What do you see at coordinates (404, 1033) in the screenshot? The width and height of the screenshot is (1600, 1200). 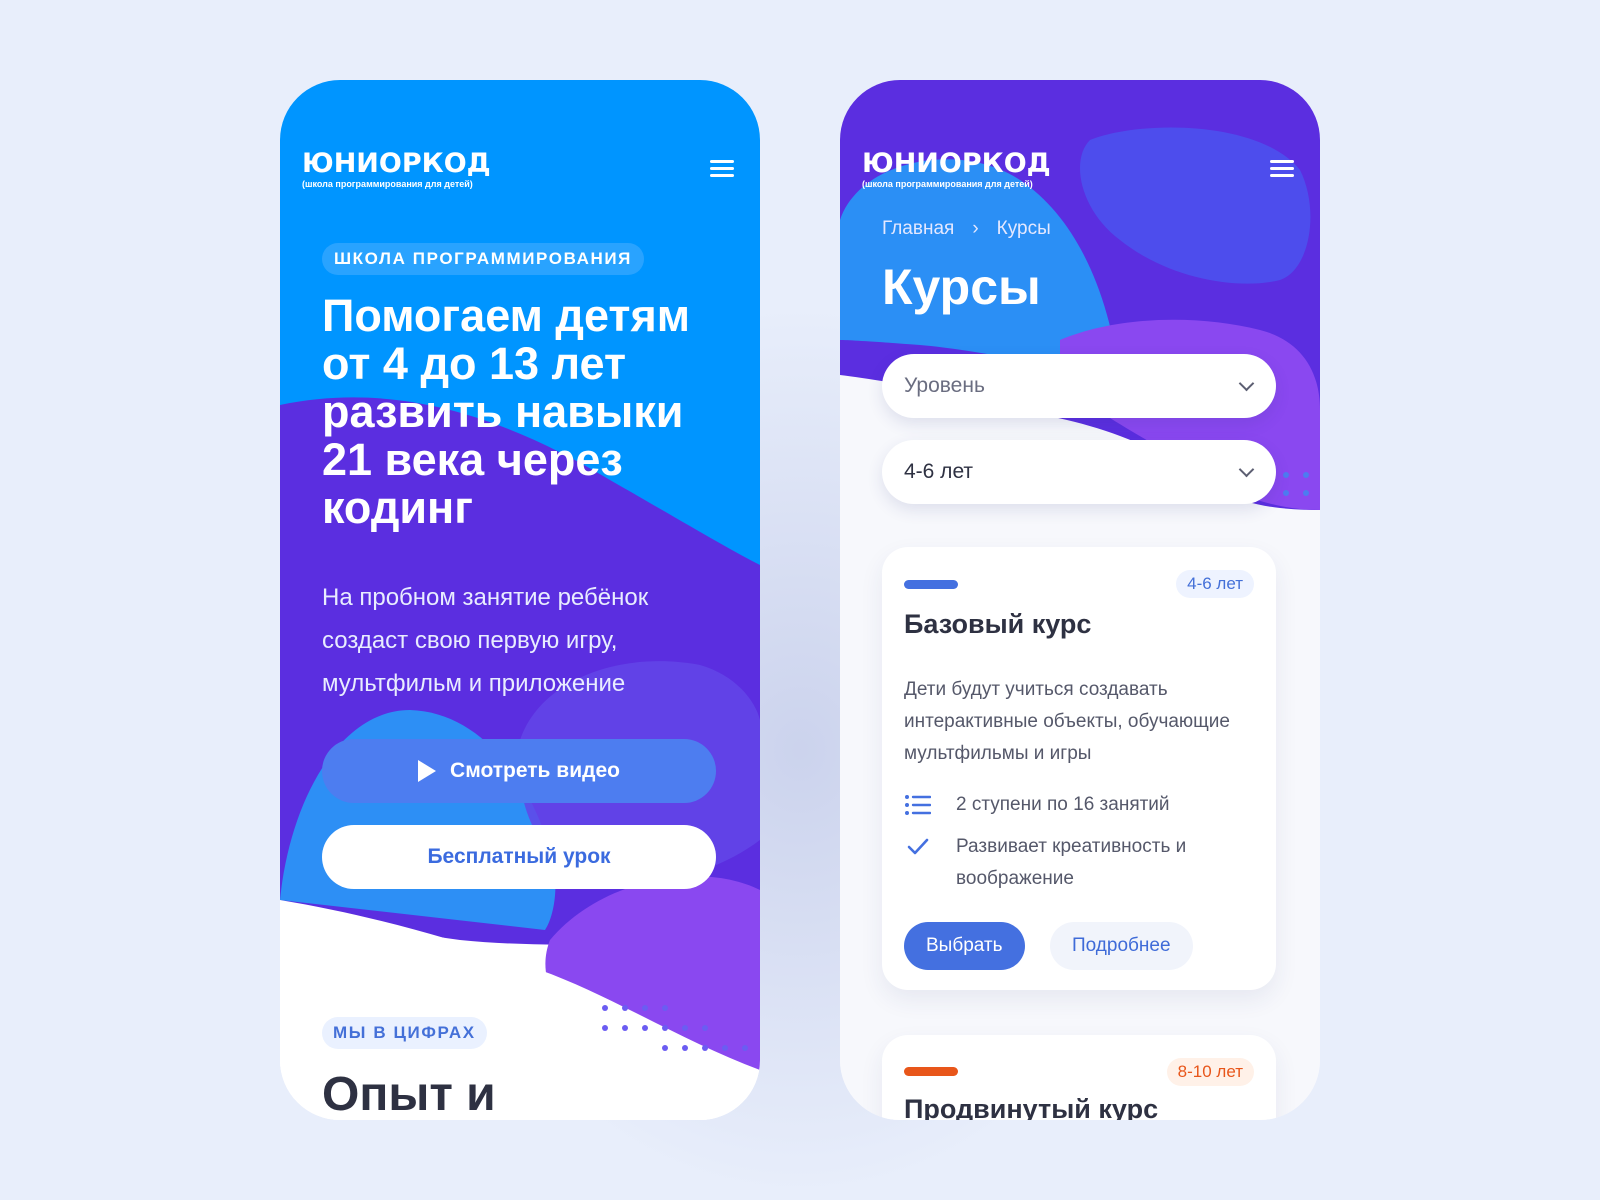 I see `stats-tag: МЫ В ЦИФРАХ` at bounding box center [404, 1033].